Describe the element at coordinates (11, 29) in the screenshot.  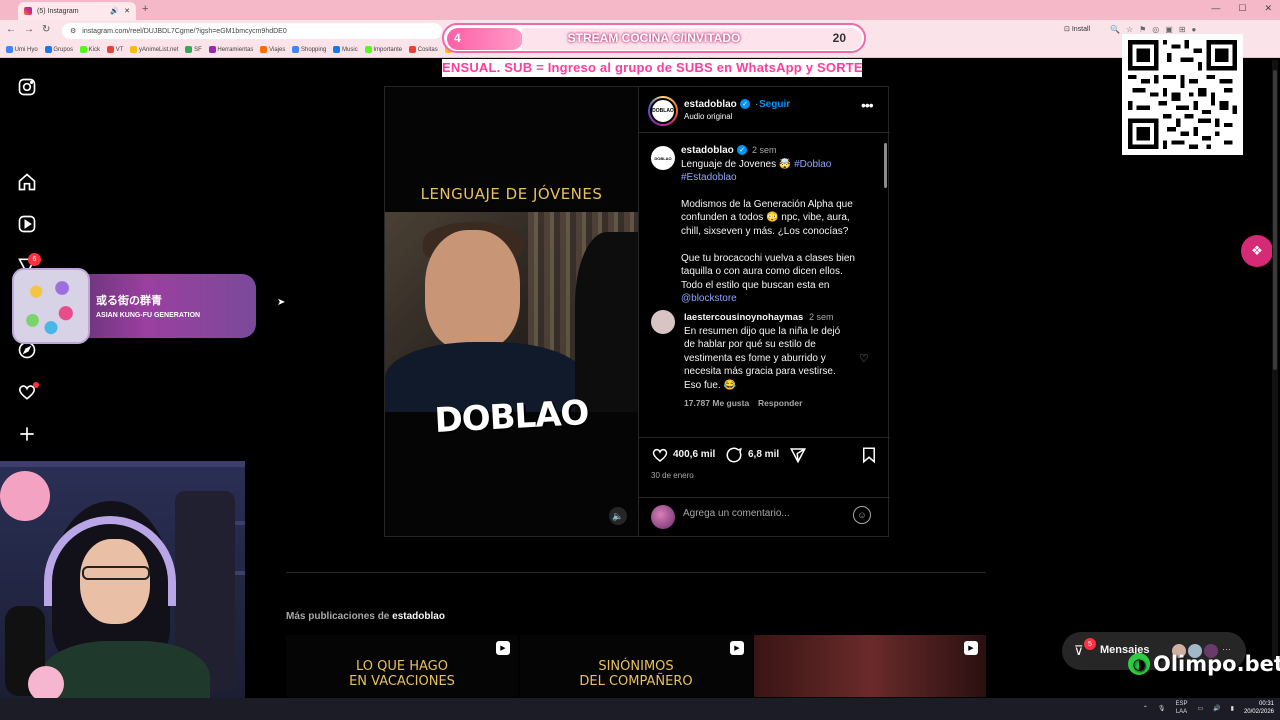
I see `back-icon: ←` at that location.